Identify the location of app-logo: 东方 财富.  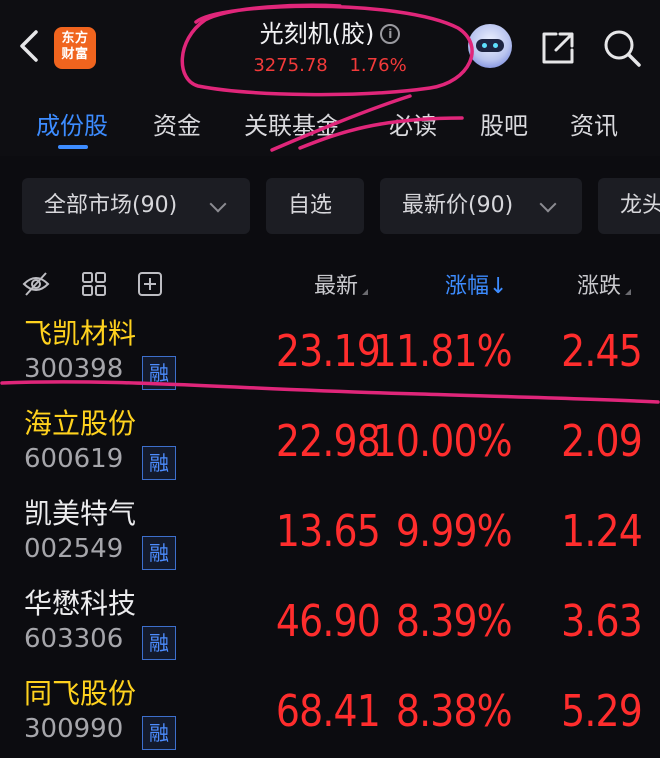
(75, 48).